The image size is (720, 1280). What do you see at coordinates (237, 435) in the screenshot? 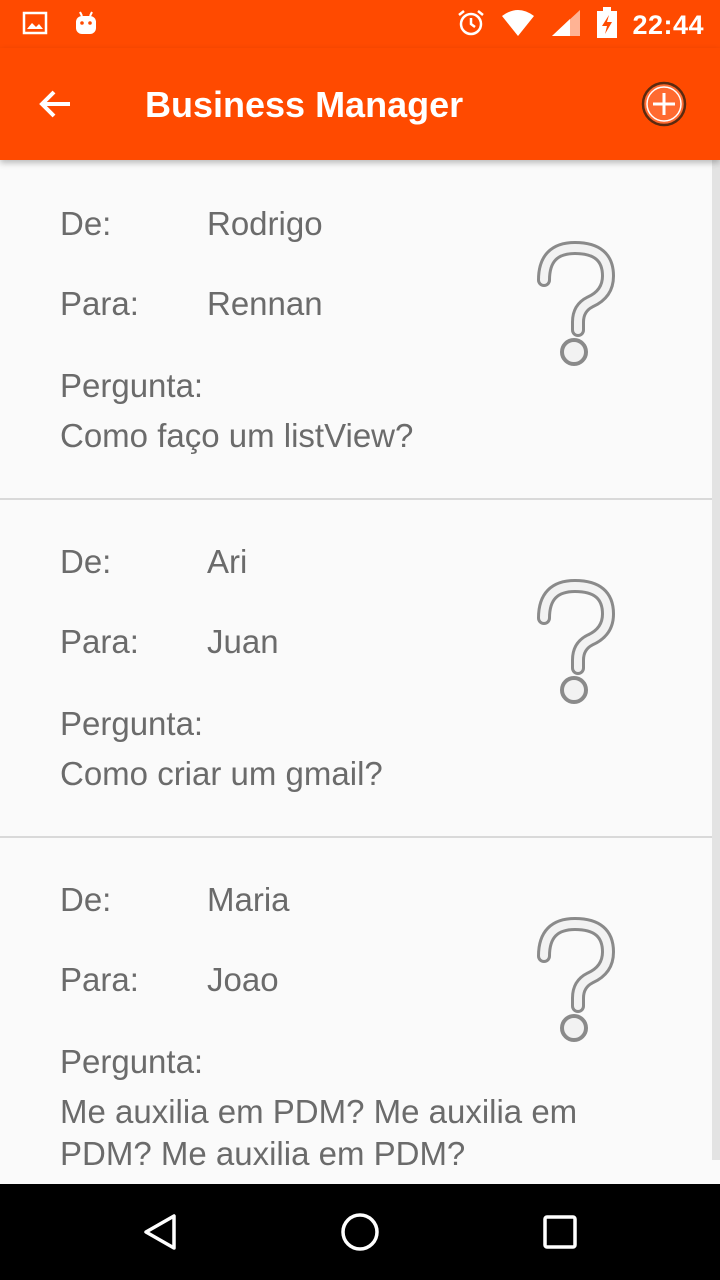
I see `pergunta-text: Como faço um listView?` at bounding box center [237, 435].